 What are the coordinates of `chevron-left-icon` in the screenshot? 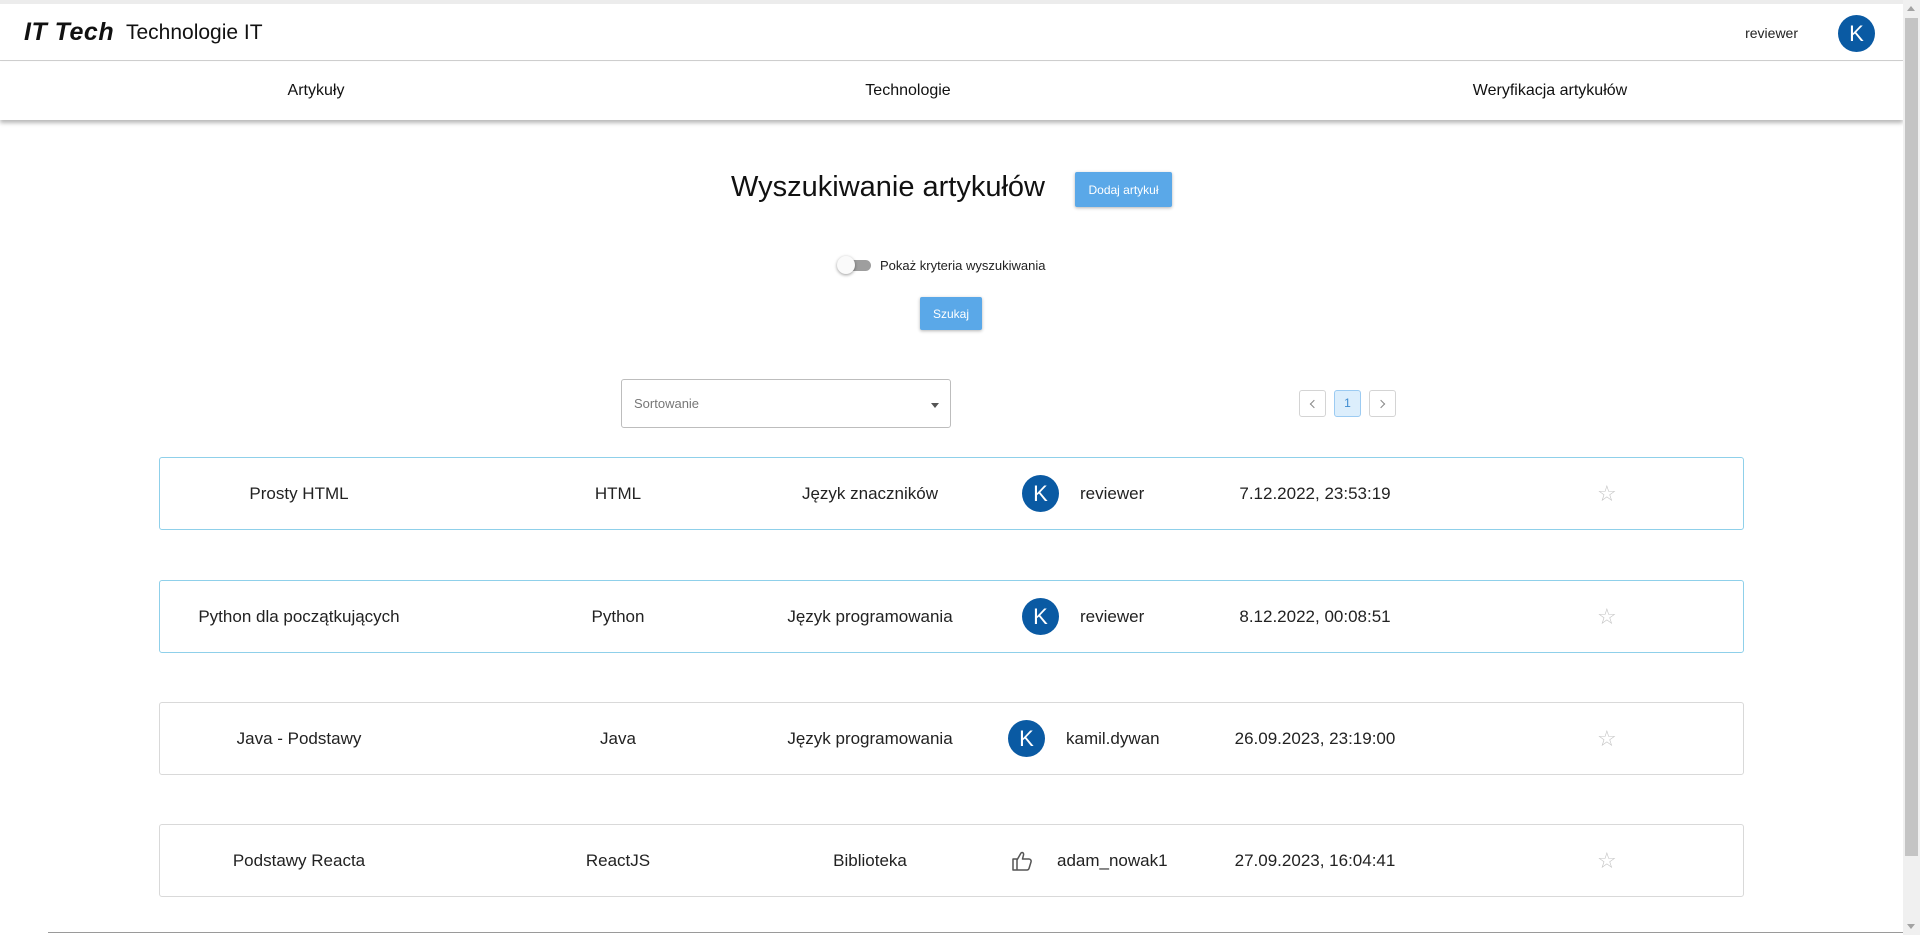 It's located at (1314, 404).